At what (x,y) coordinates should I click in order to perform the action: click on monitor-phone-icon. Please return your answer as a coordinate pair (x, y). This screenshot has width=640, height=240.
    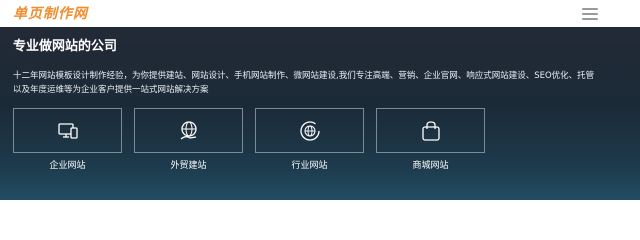
    Looking at the image, I should click on (67, 130).